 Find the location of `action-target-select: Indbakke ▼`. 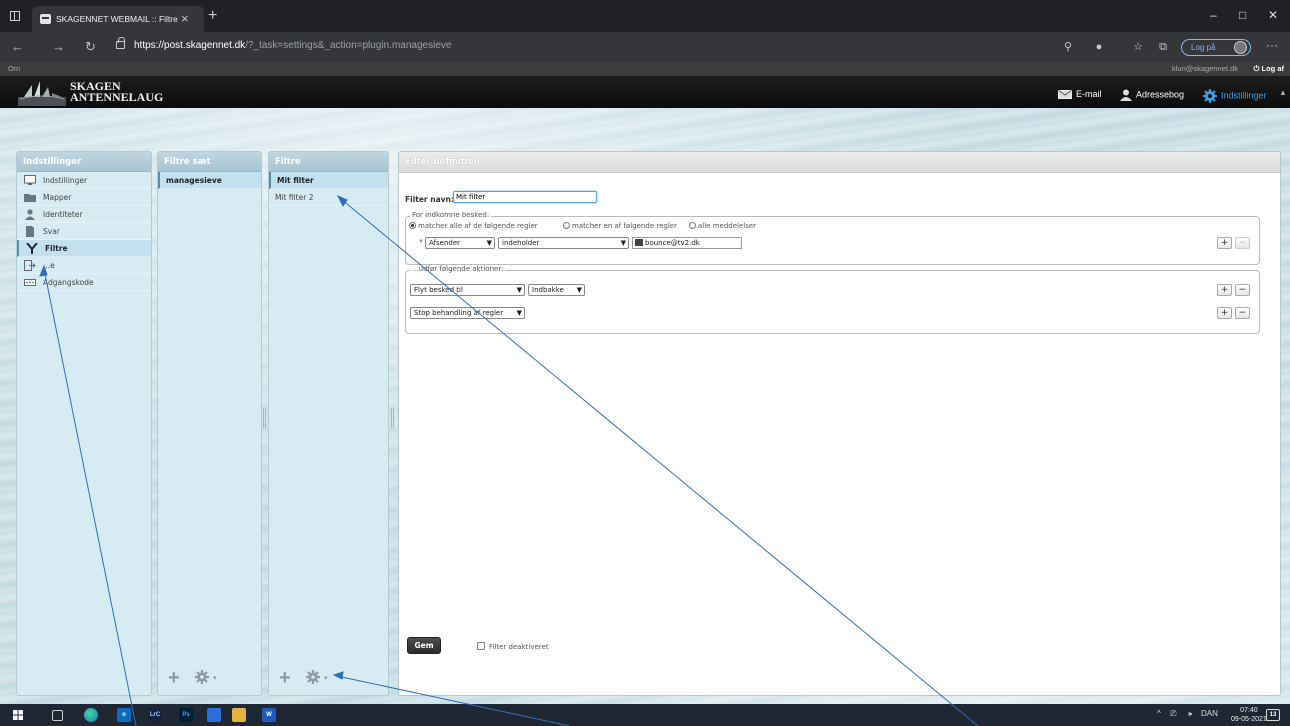

action-target-select: Indbakke ▼ is located at coordinates (556, 290).